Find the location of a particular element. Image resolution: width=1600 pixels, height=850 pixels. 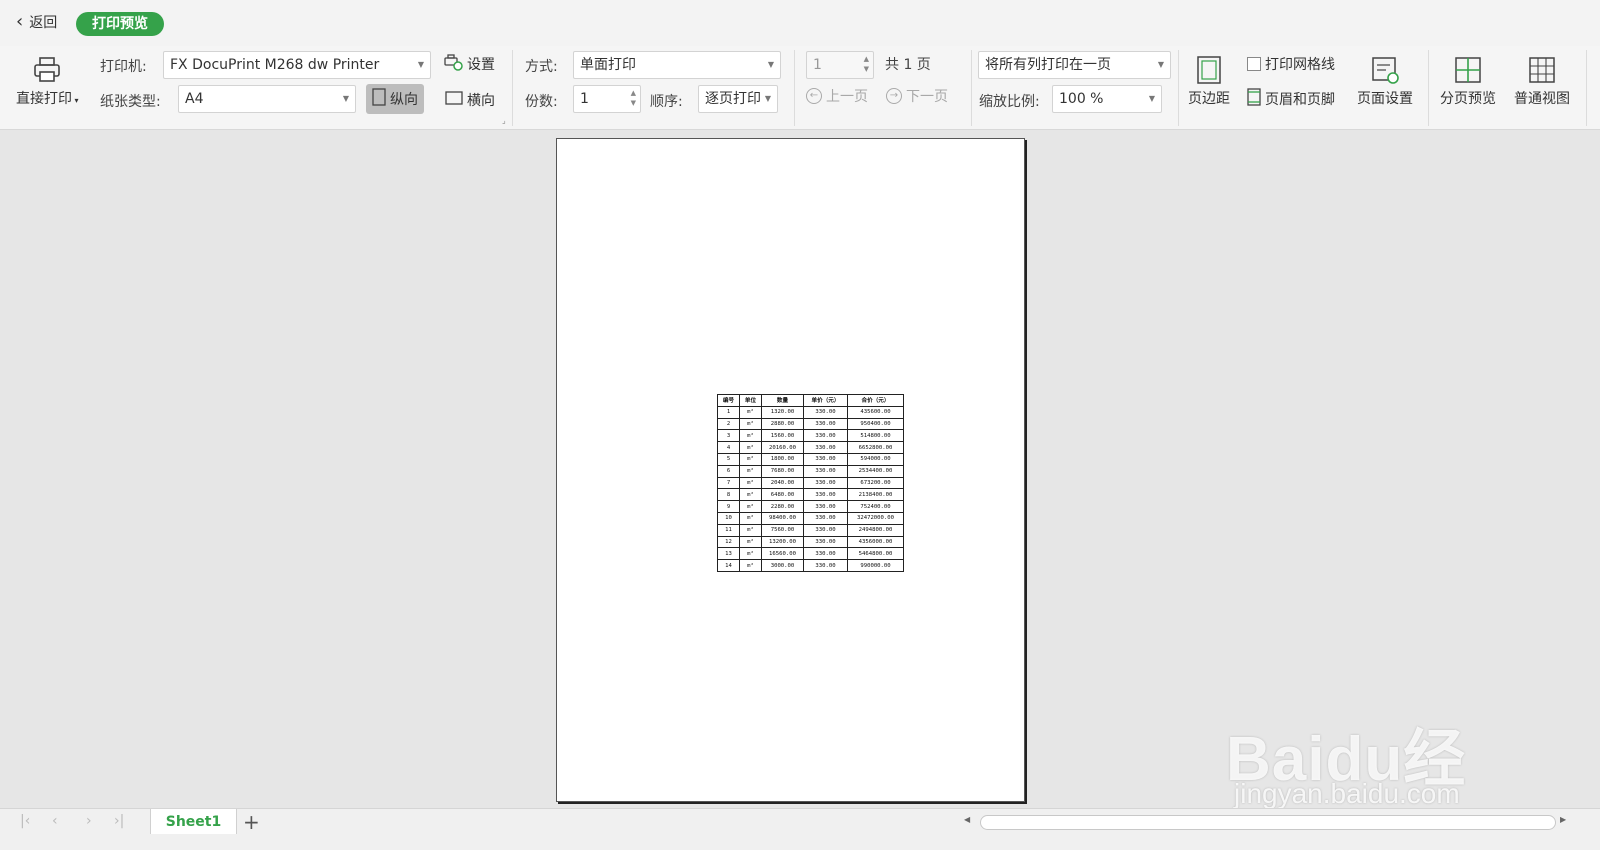

table-cell: 6652800.00 is located at coordinates (875, 447).